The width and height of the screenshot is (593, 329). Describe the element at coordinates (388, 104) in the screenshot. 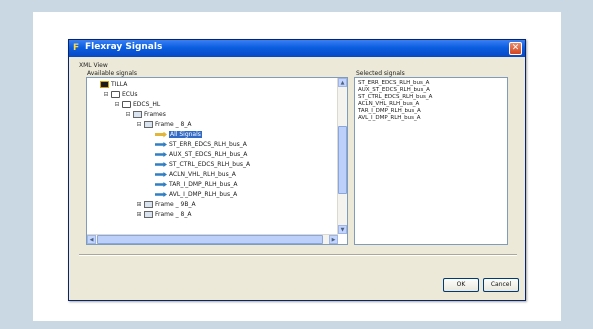

I see `list-item: ACLN_VHL_RLH_bus_A` at that location.